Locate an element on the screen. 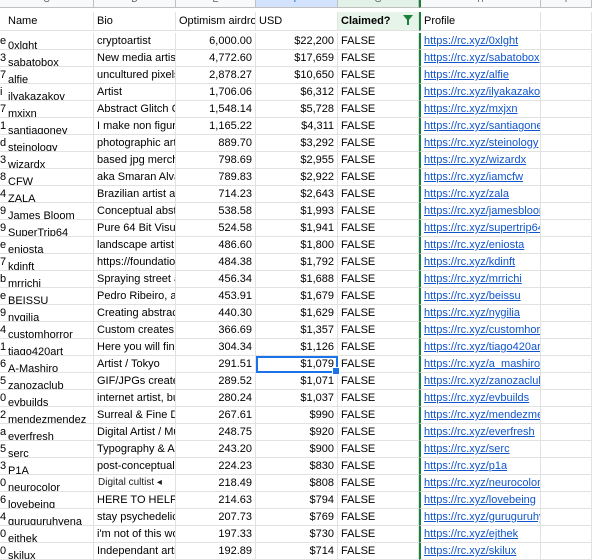  usd-cell: $2,922 is located at coordinates (297, 177).